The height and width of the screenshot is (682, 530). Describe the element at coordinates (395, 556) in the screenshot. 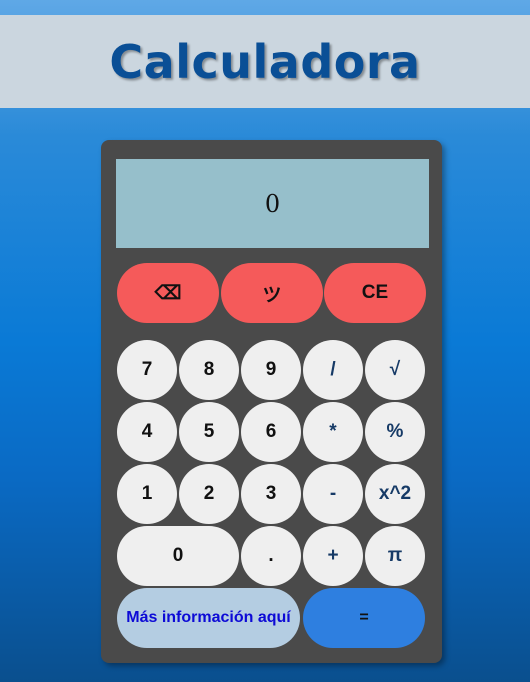

I see `pi-button: π` at that location.